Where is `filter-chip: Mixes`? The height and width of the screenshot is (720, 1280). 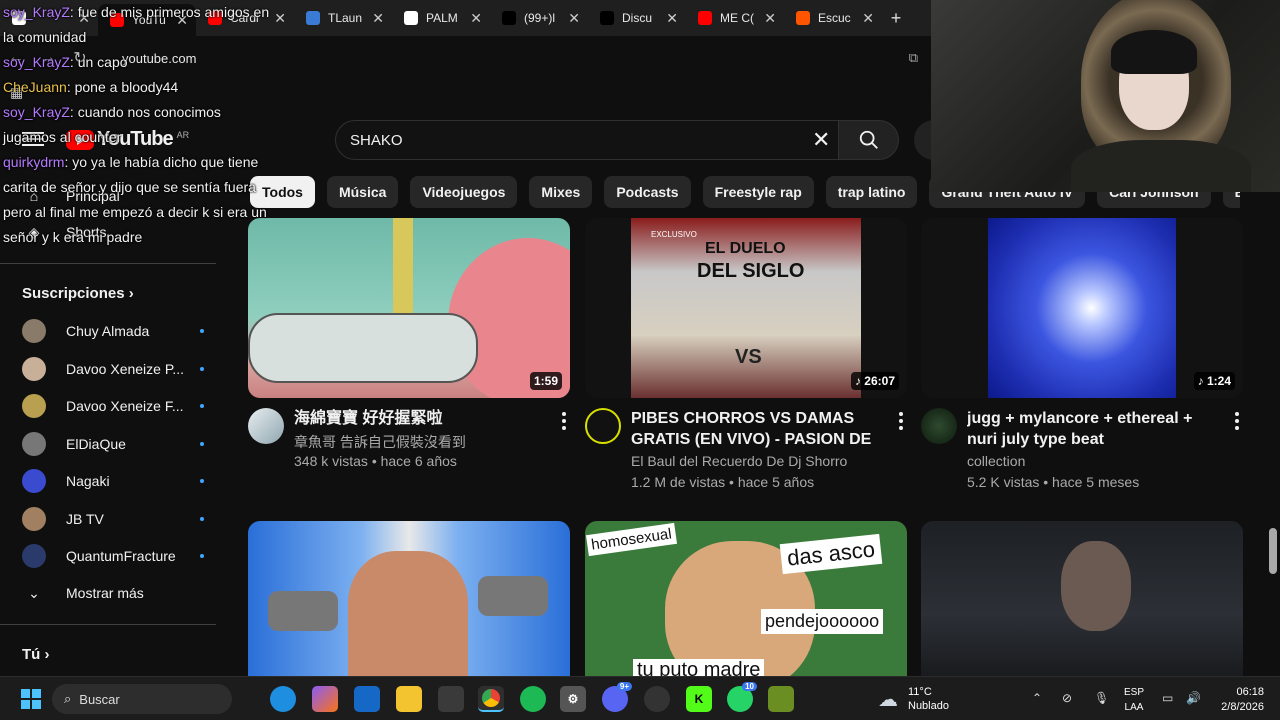
filter-chip: Mixes is located at coordinates (561, 192).